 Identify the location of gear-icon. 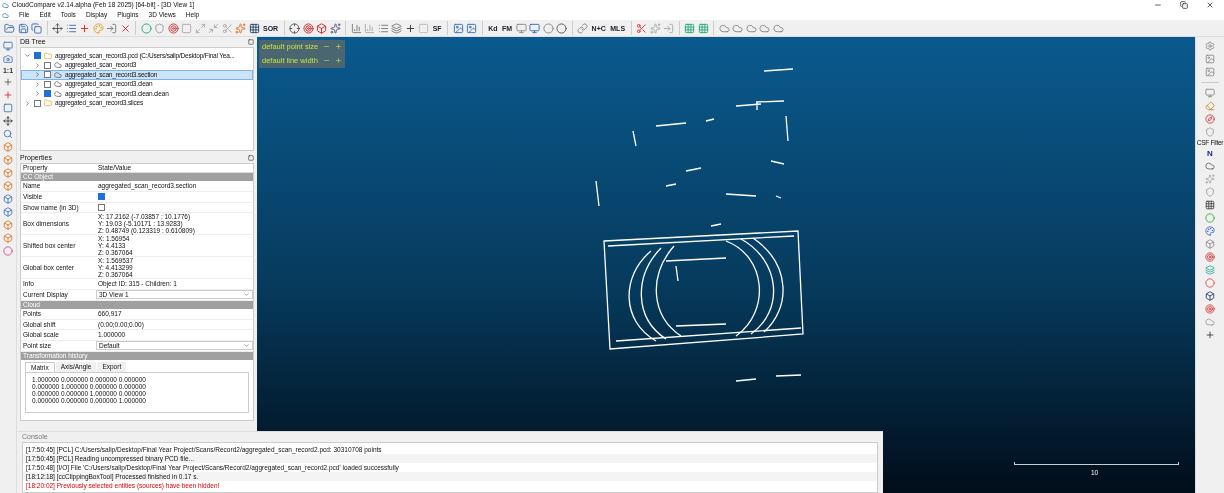
(1210, 46).